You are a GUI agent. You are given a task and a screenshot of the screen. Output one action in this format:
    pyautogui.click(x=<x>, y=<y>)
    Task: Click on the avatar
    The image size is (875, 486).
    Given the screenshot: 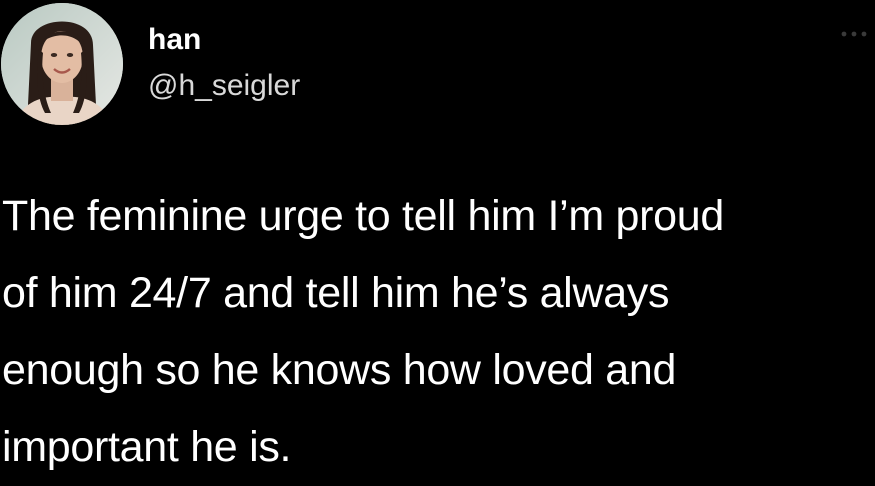 What is the action you would take?
    pyautogui.click(x=62, y=64)
    